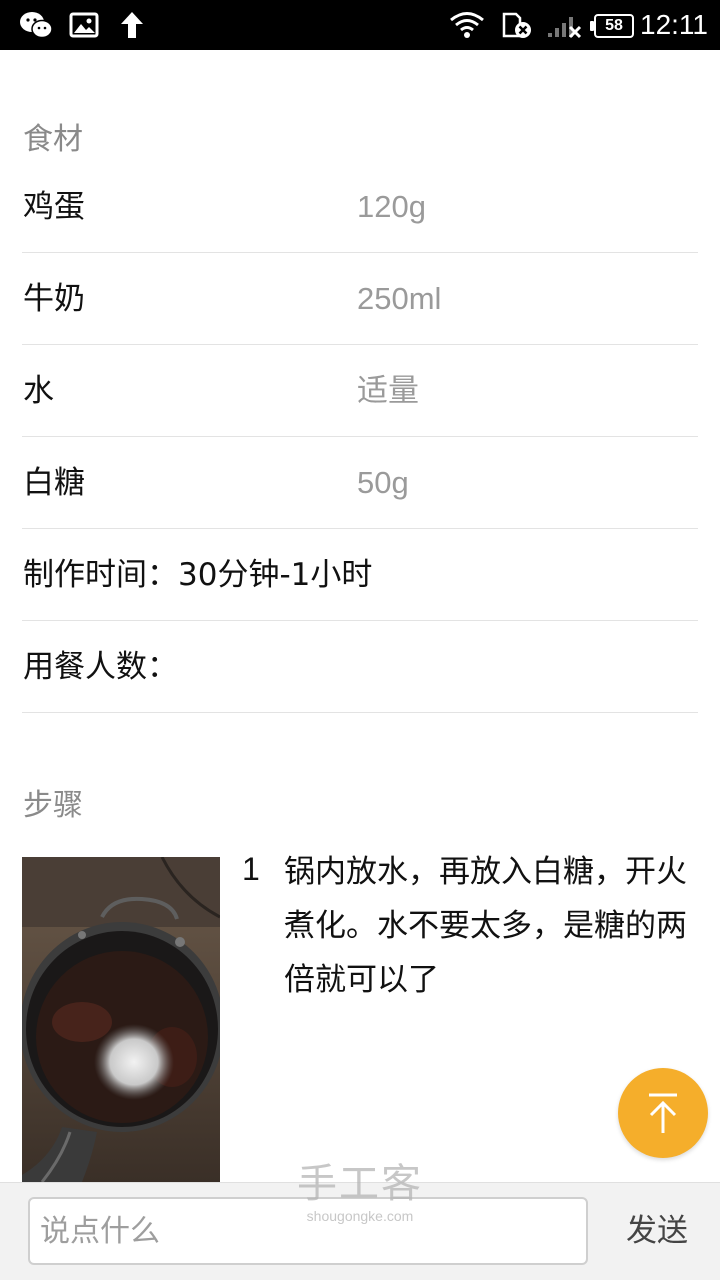 The height and width of the screenshot is (1280, 720). I want to click on ingredient-name: 白糖, so click(54, 483).